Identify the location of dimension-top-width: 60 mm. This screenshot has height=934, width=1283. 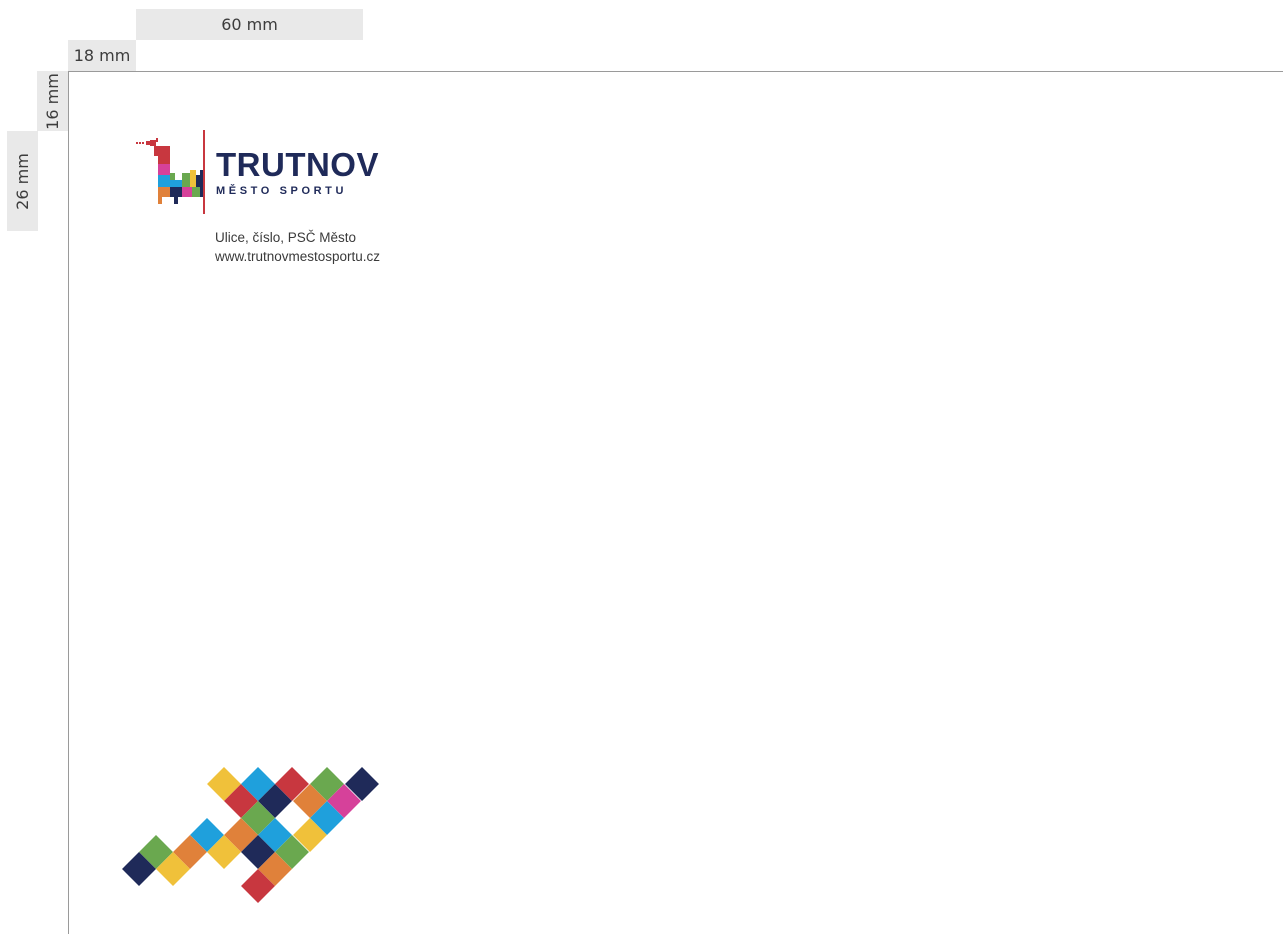
(249, 24).